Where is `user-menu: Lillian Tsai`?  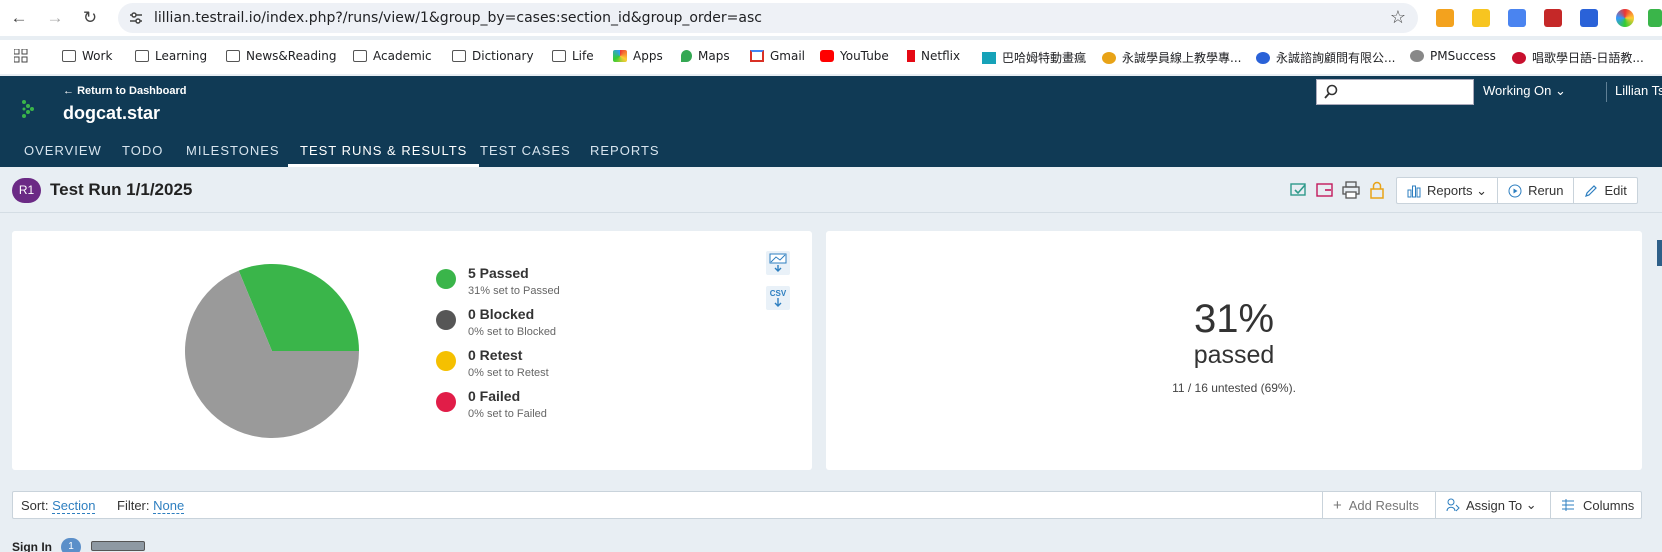
user-menu: Lillian Tsai is located at coordinates (1638, 90).